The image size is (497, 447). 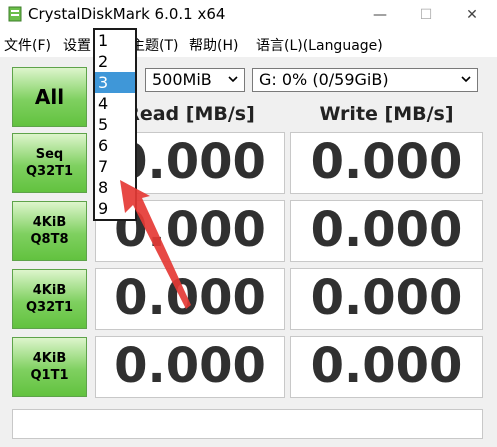 I want to click on comment-field, so click(x=247, y=424).